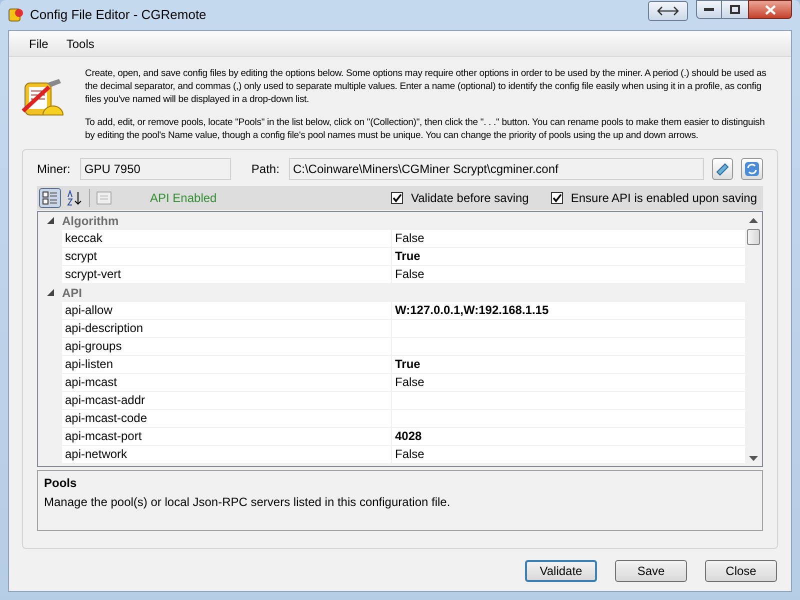 The height and width of the screenshot is (600, 800). I want to click on resize-button, so click(668, 11).